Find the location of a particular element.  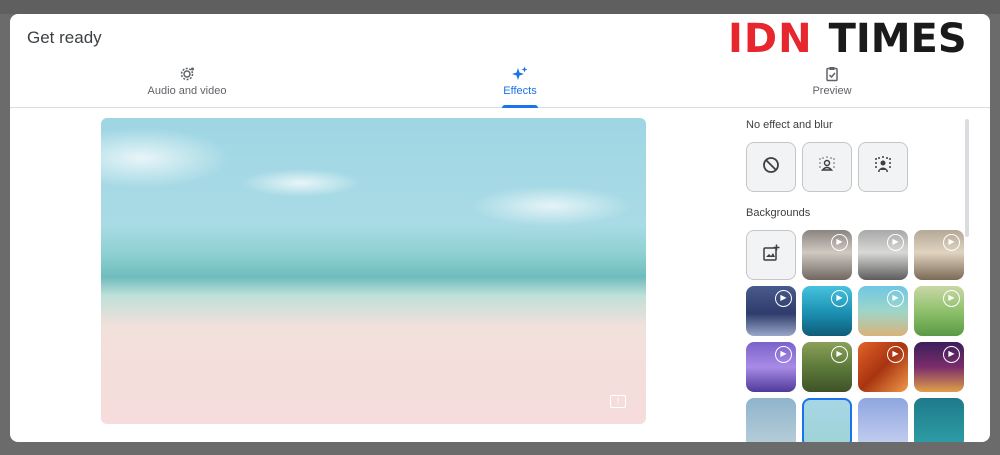

idn-times-logo: IDN TIMES is located at coordinates (859, 39).